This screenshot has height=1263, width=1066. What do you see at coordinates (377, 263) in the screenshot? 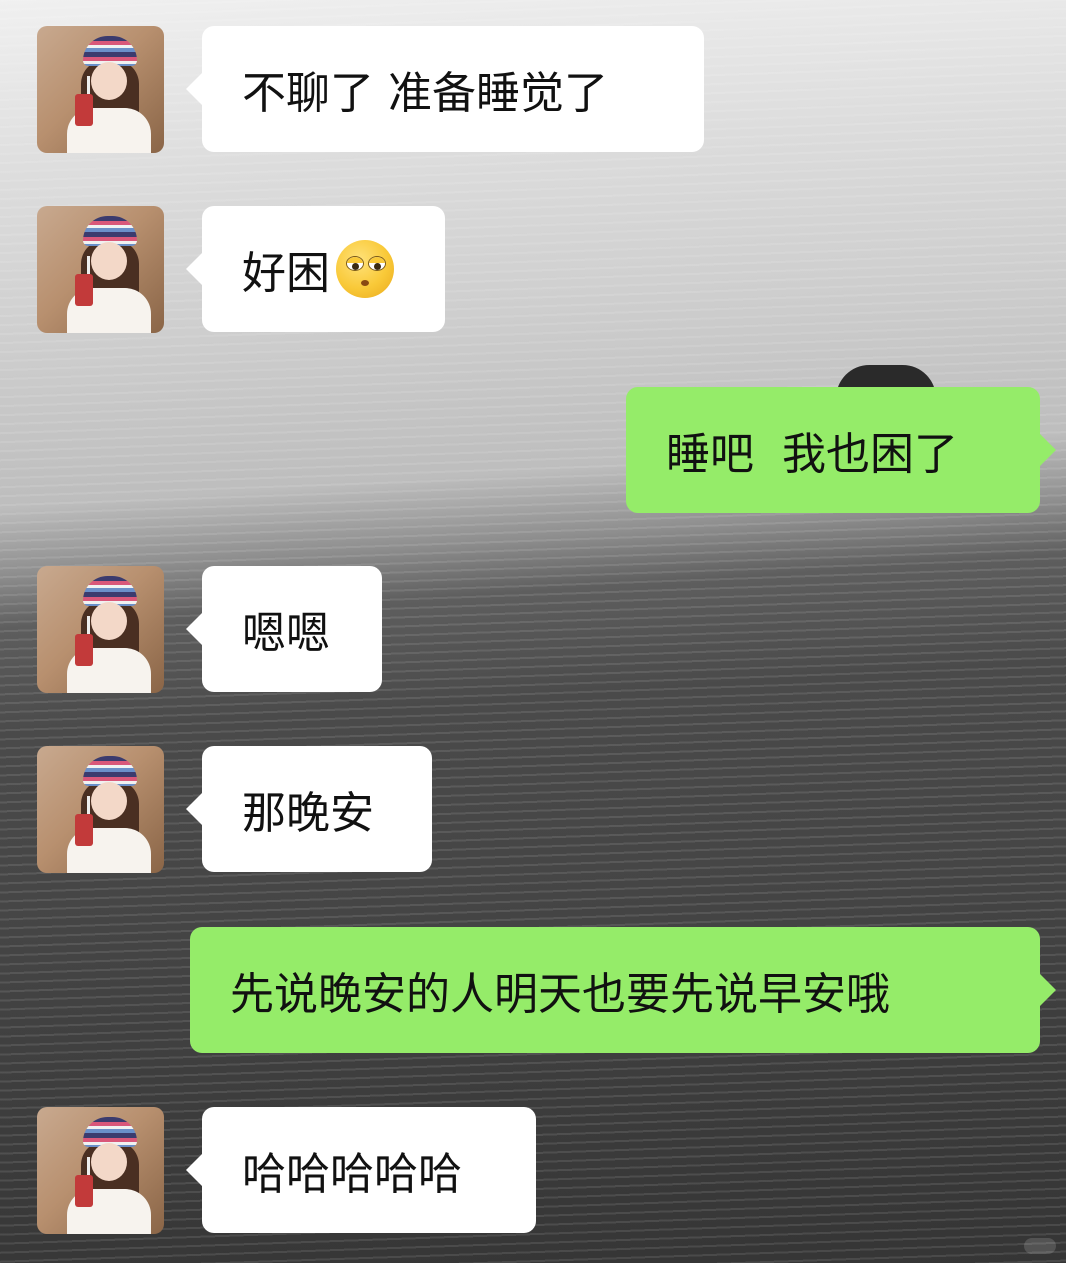
I see `emoji-right-eye` at bounding box center [377, 263].